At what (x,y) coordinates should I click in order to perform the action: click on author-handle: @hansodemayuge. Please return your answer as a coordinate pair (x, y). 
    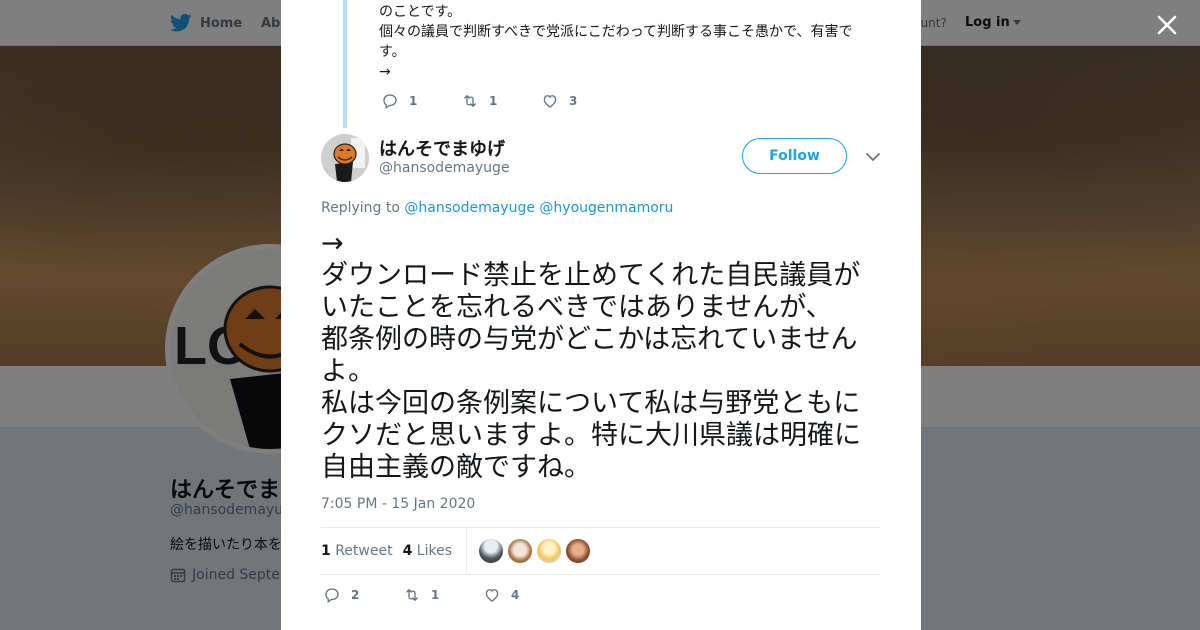
    Looking at the image, I should click on (444, 168).